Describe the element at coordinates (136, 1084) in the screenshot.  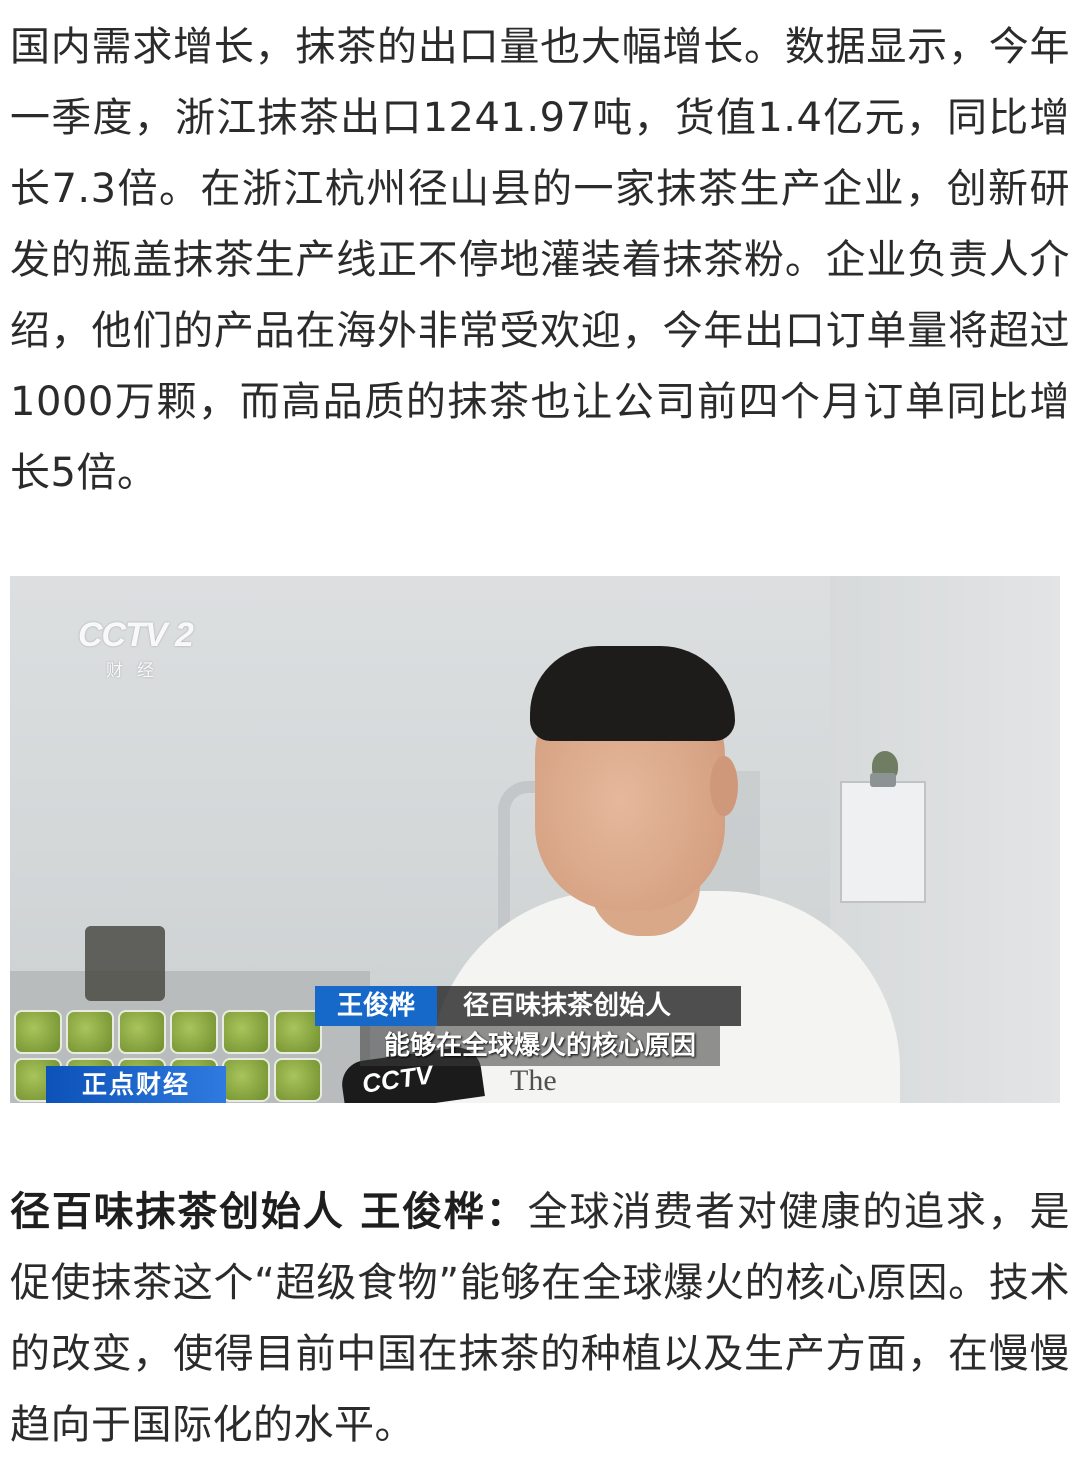
I see `program-tag: 正点财经` at that location.